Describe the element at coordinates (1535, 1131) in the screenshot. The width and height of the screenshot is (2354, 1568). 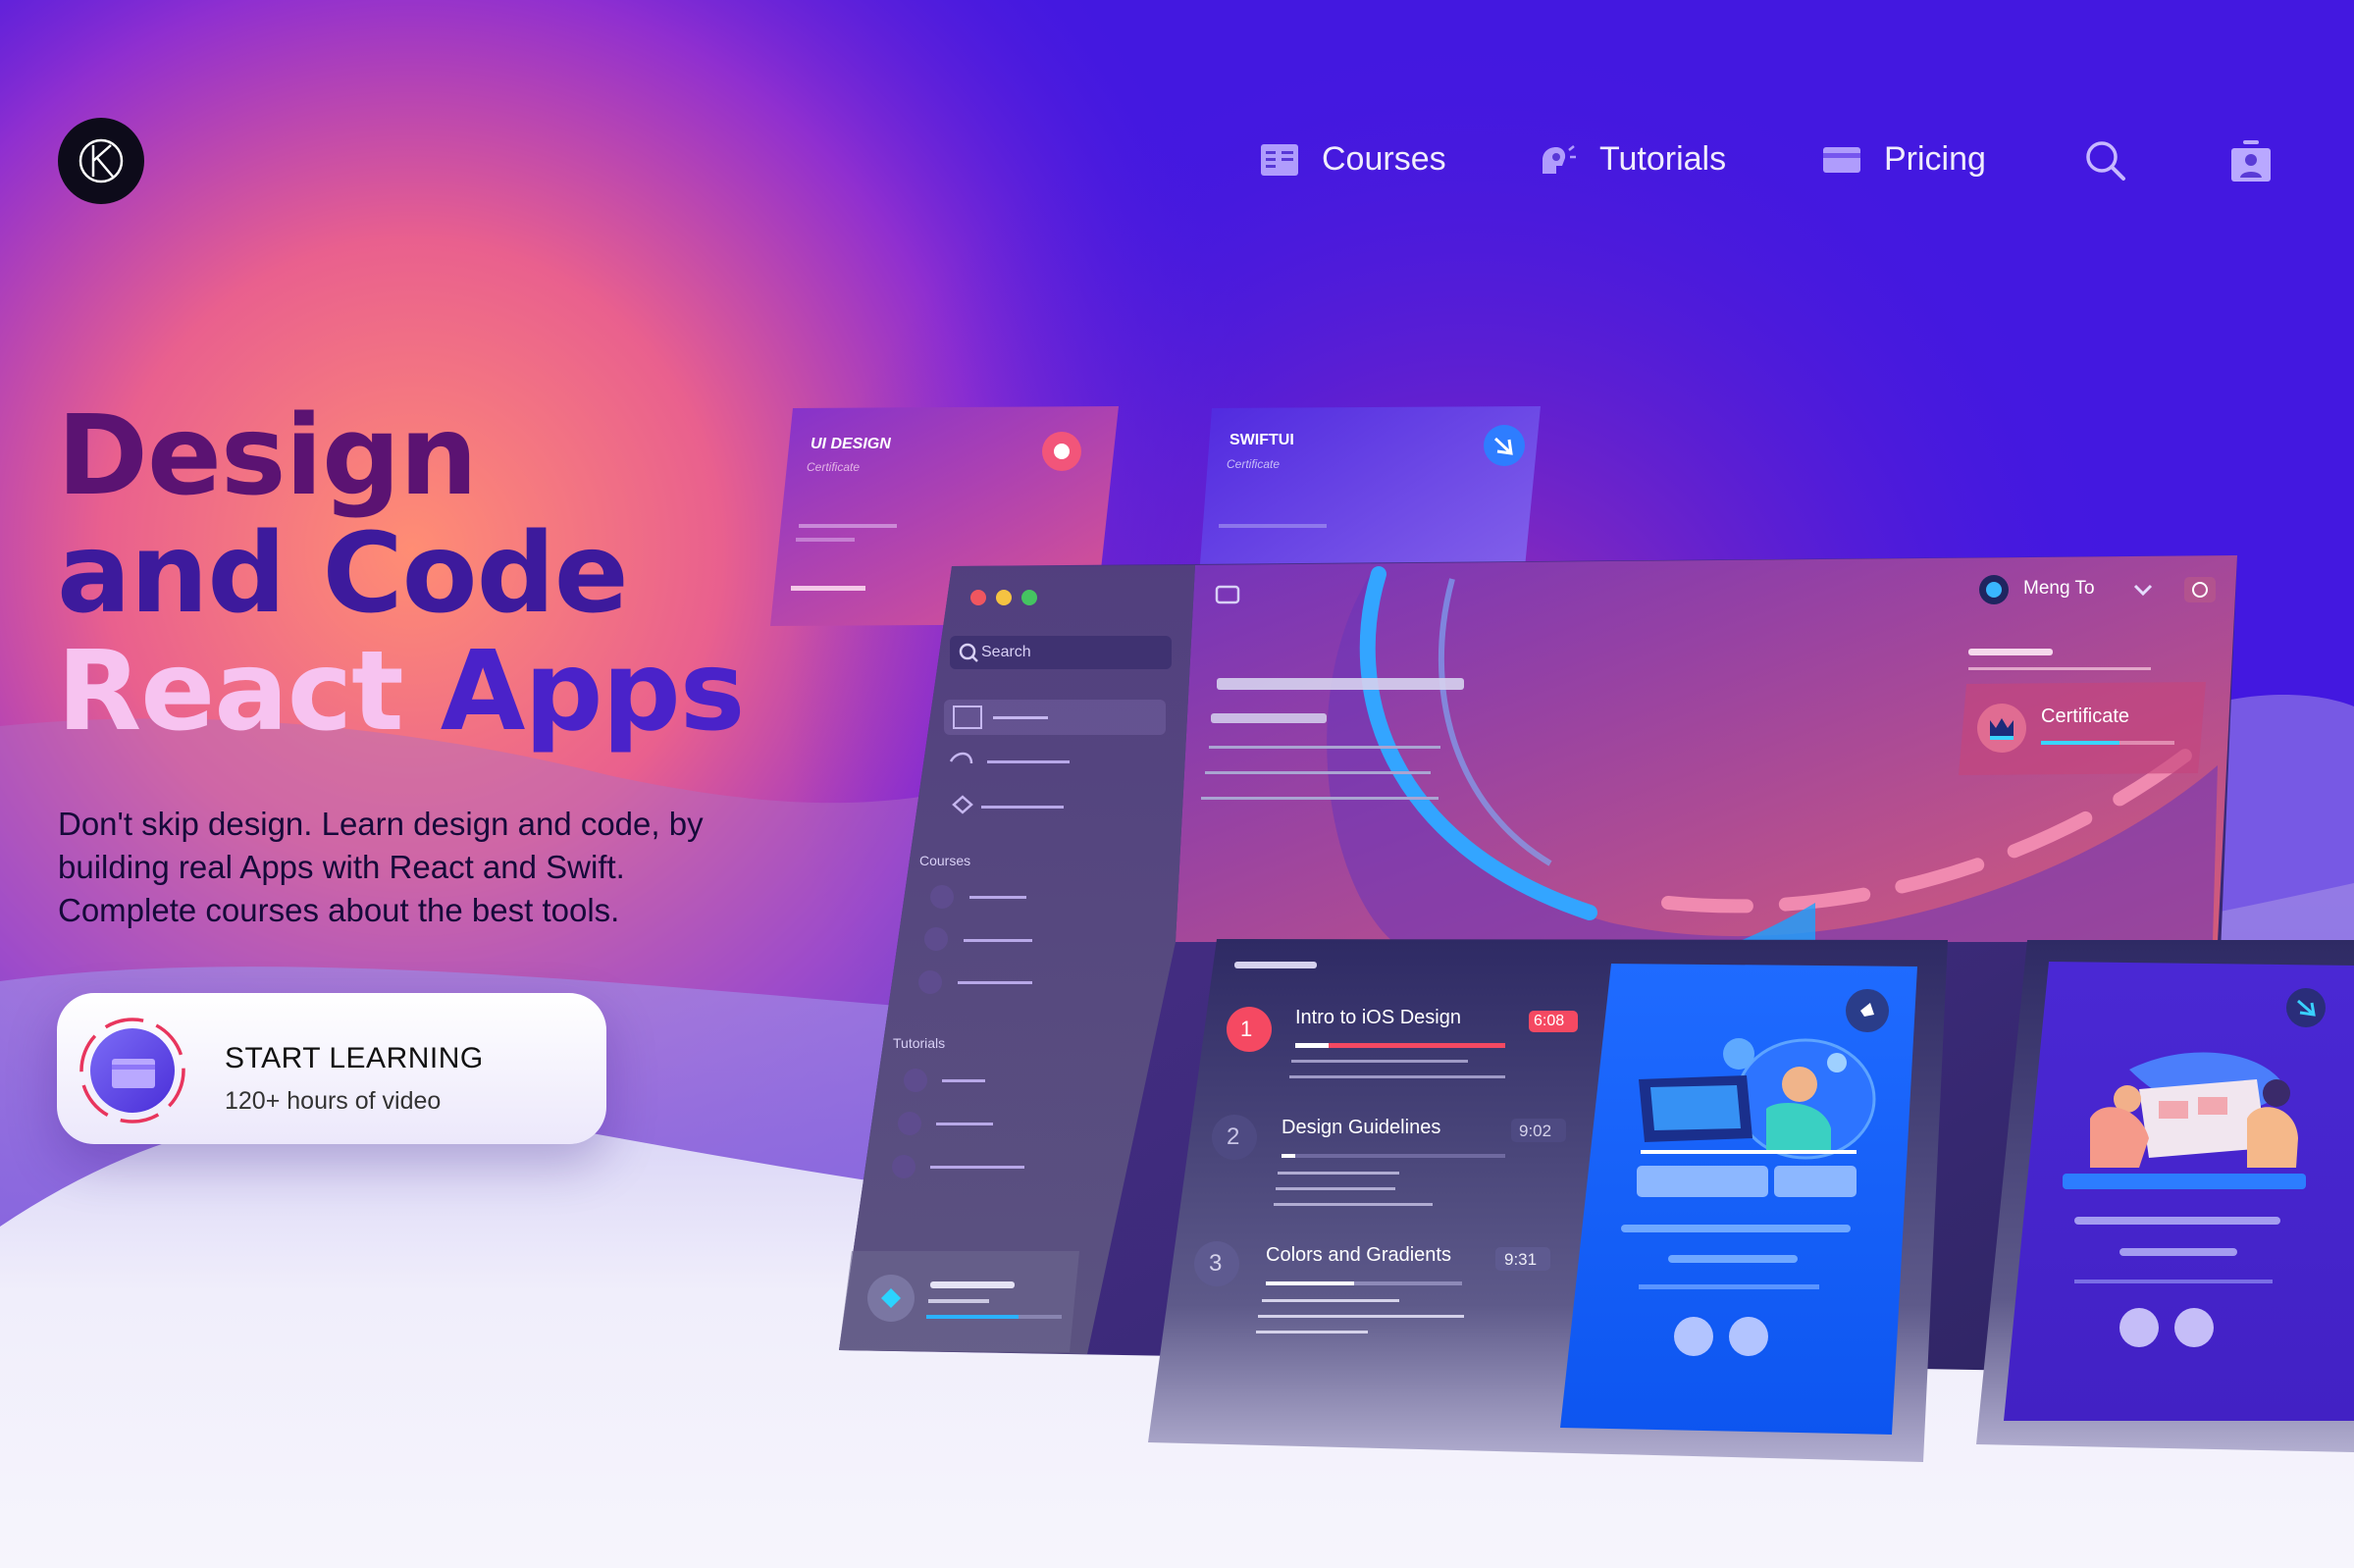
I see `lesson-2-duration: 9:02` at that location.